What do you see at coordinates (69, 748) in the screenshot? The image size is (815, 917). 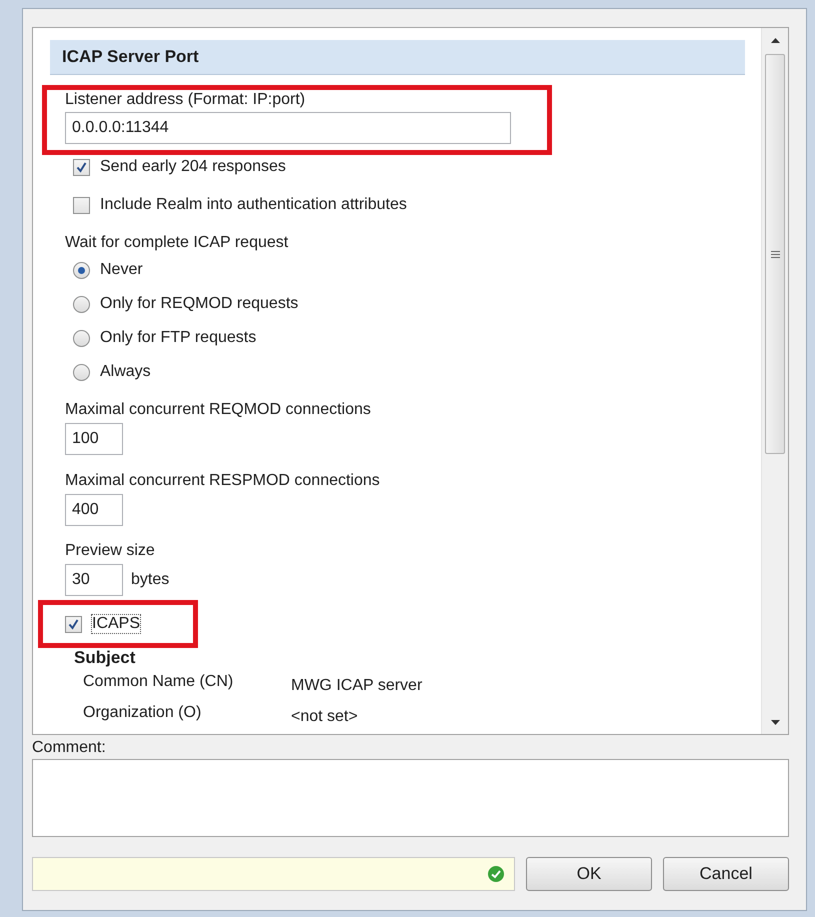 I see `comment-label: Comment:` at bounding box center [69, 748].